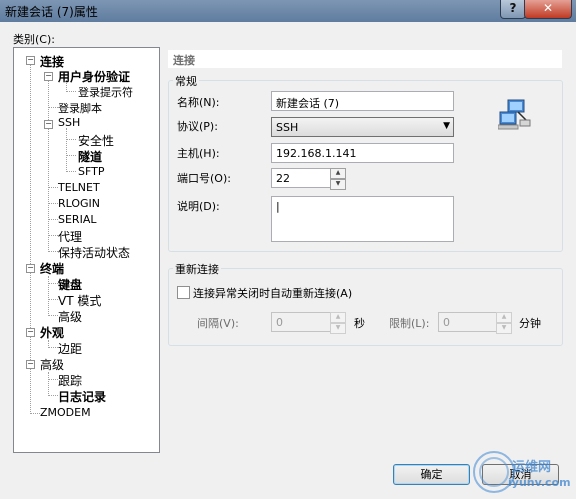 The height and width of the screenshot is (499, 576). What do you see at coordinates (52, 268) in the screenshot?
I see `tree-item-terminal: 终端` at bounding box center [52, 268].